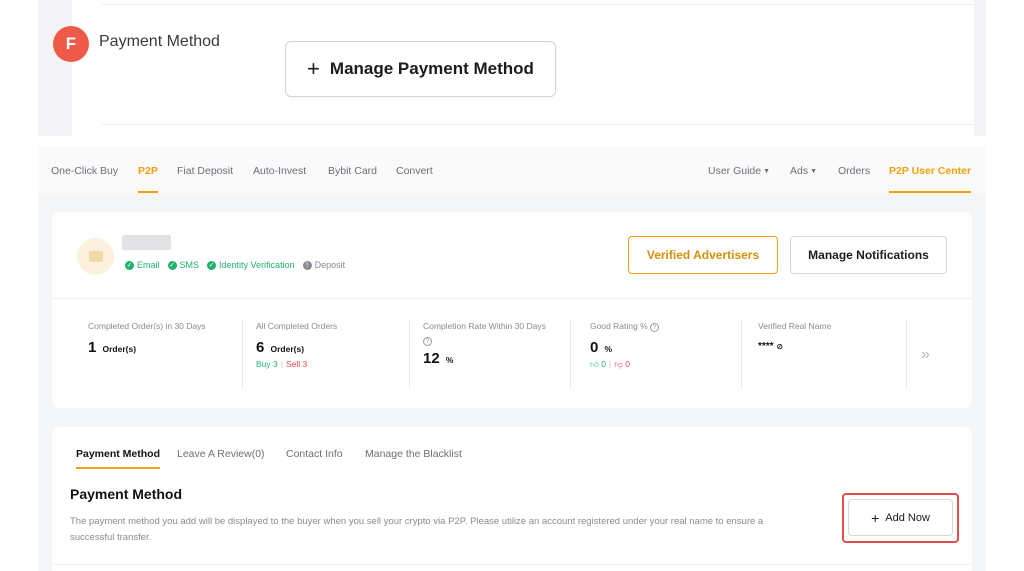  Describe the element at coordinates (147, 326) in the screenshot. I see `stat-label: Completed Order(s) in 30 Days` at that location.